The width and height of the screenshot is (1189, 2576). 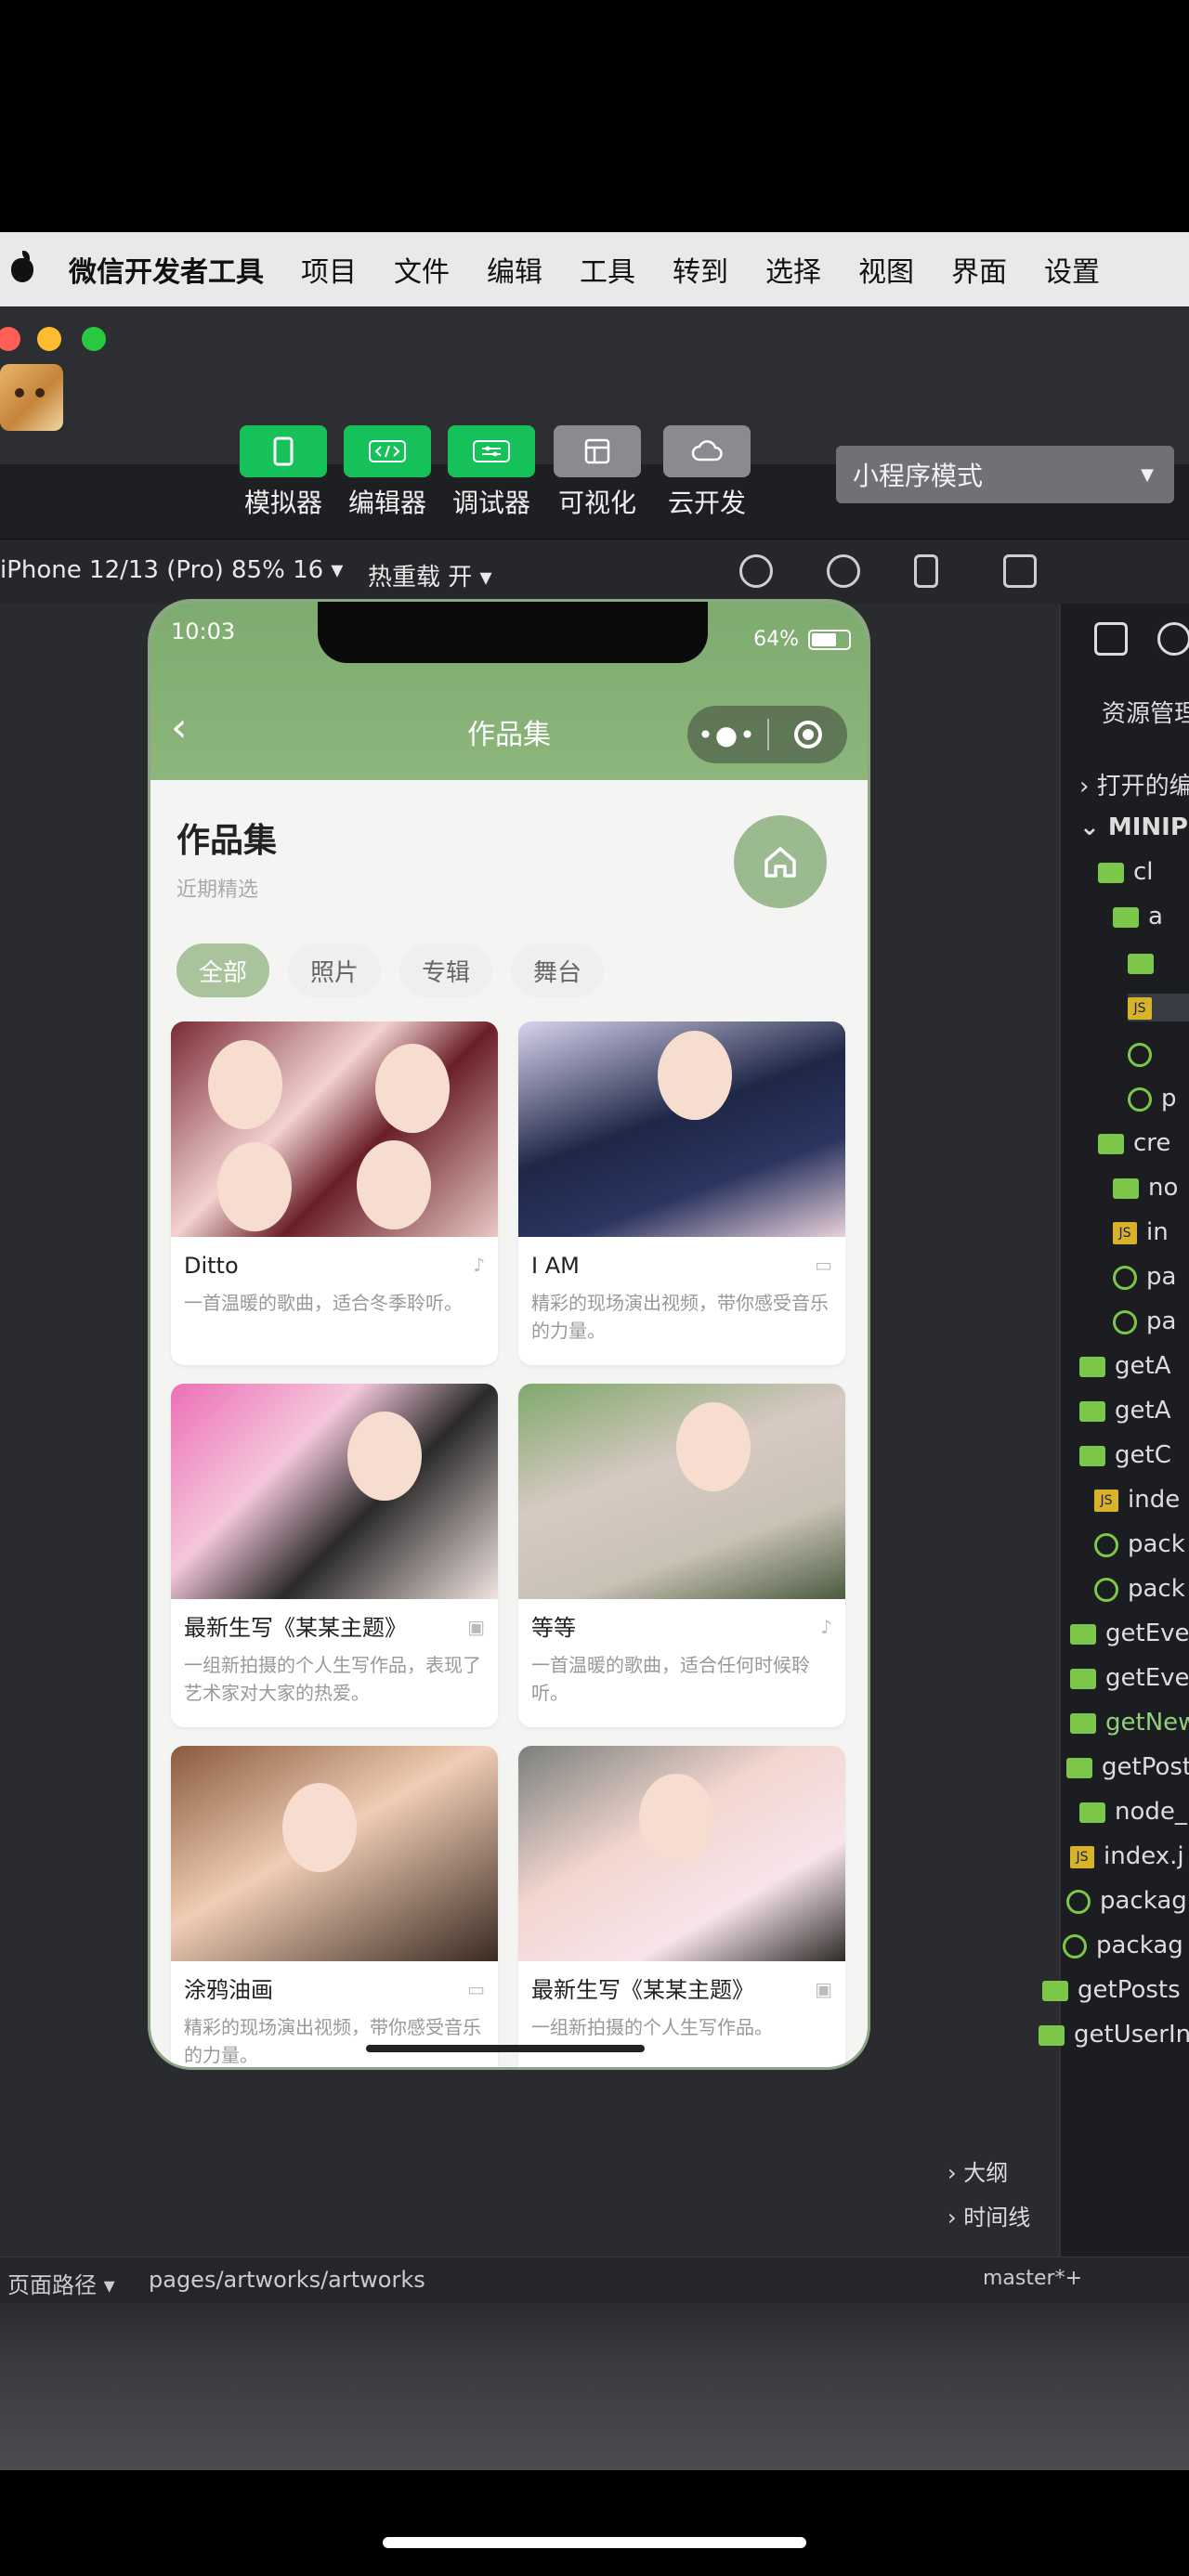 What do you see at coordinates (1154, 1500) in the screenshot?
I see `tree-label: inde` at bounding box center [1154, 1500].